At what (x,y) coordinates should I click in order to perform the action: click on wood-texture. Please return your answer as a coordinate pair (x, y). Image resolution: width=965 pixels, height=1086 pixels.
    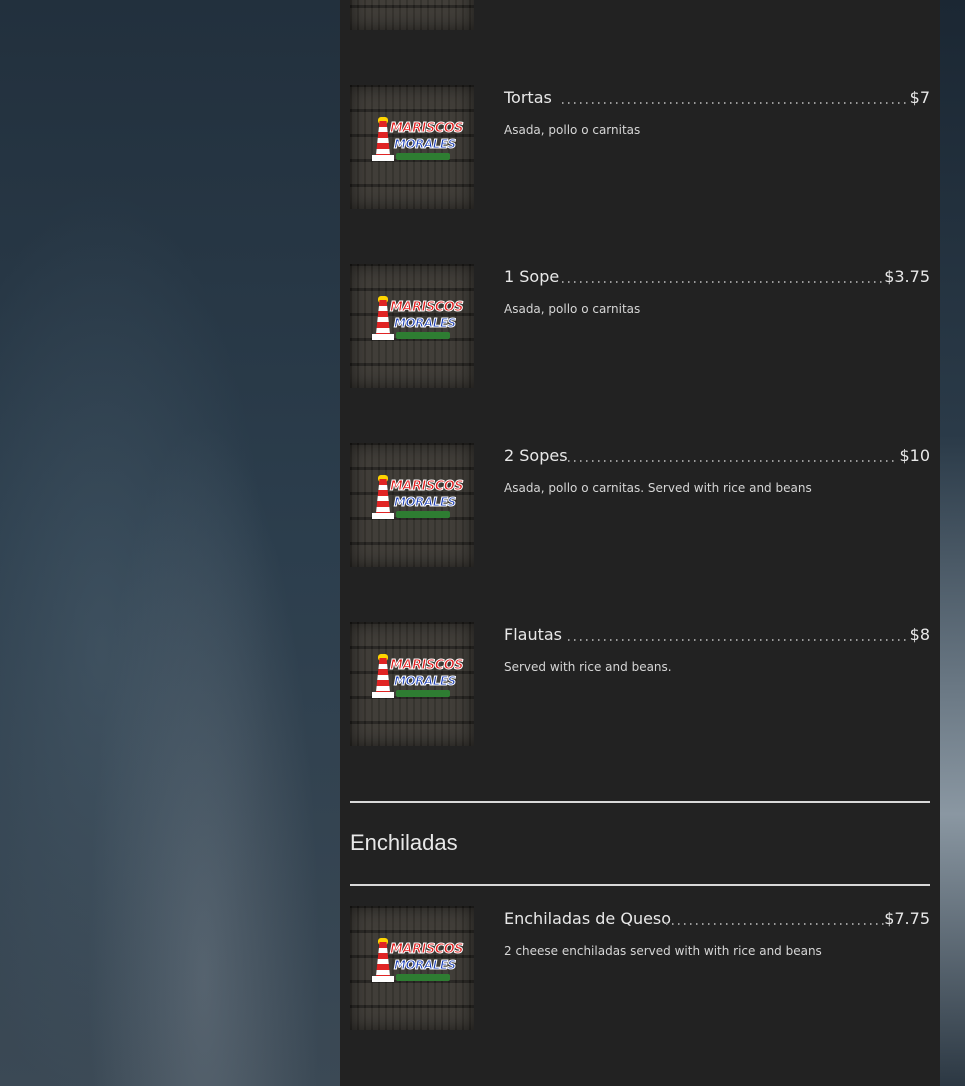
    Looking at the image, I should click on (412, 15).